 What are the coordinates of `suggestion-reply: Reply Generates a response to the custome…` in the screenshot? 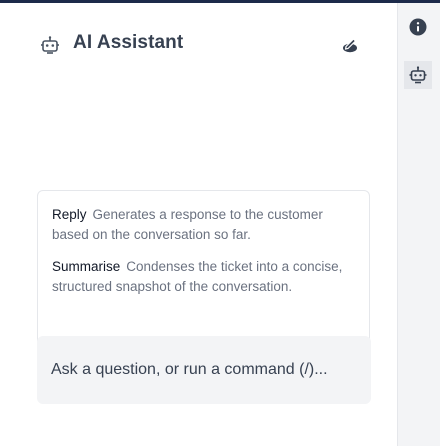 It's located at (203, 225).